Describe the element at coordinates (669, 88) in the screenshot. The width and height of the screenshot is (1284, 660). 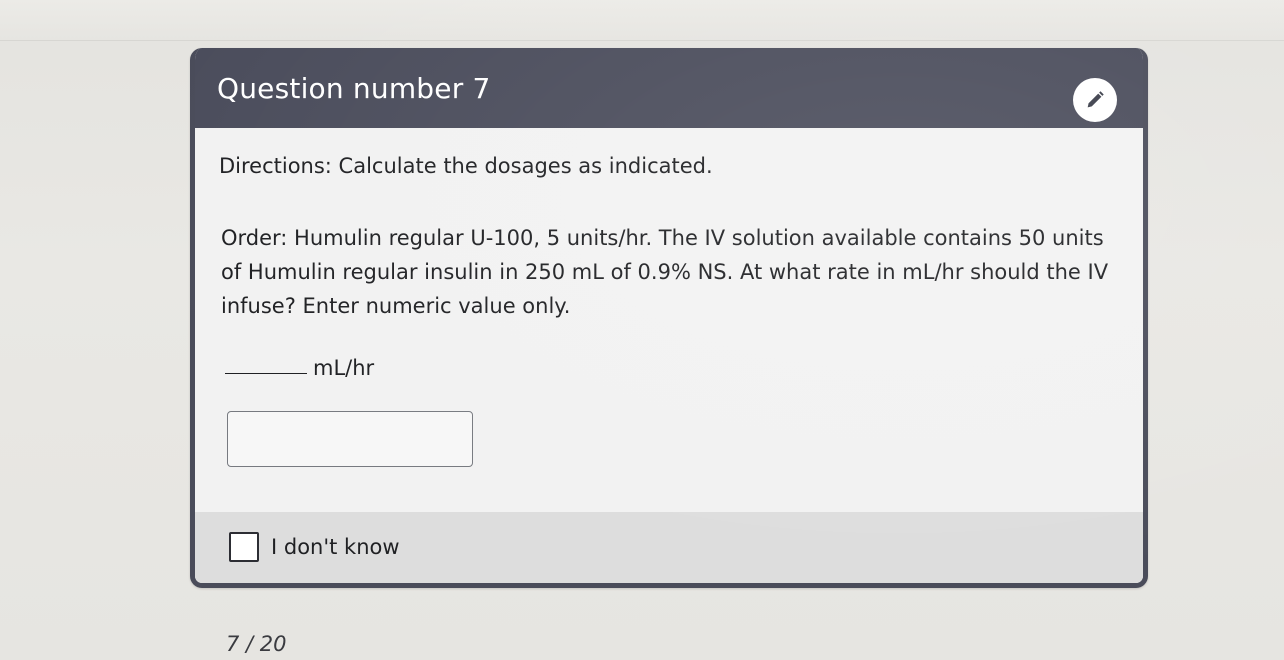
I see `question-header: Question number 7` at that location.